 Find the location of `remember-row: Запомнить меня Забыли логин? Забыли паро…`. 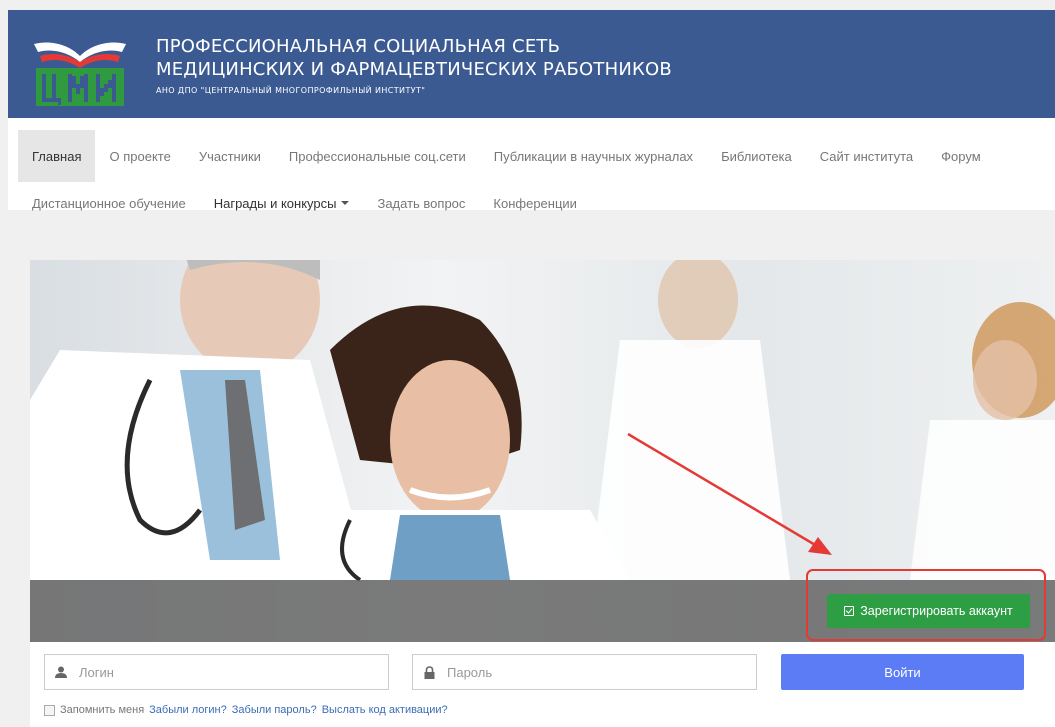

remember-row: Запомнить меня Забыли логин? Забыли паро… is located at coordinates (246, 710).